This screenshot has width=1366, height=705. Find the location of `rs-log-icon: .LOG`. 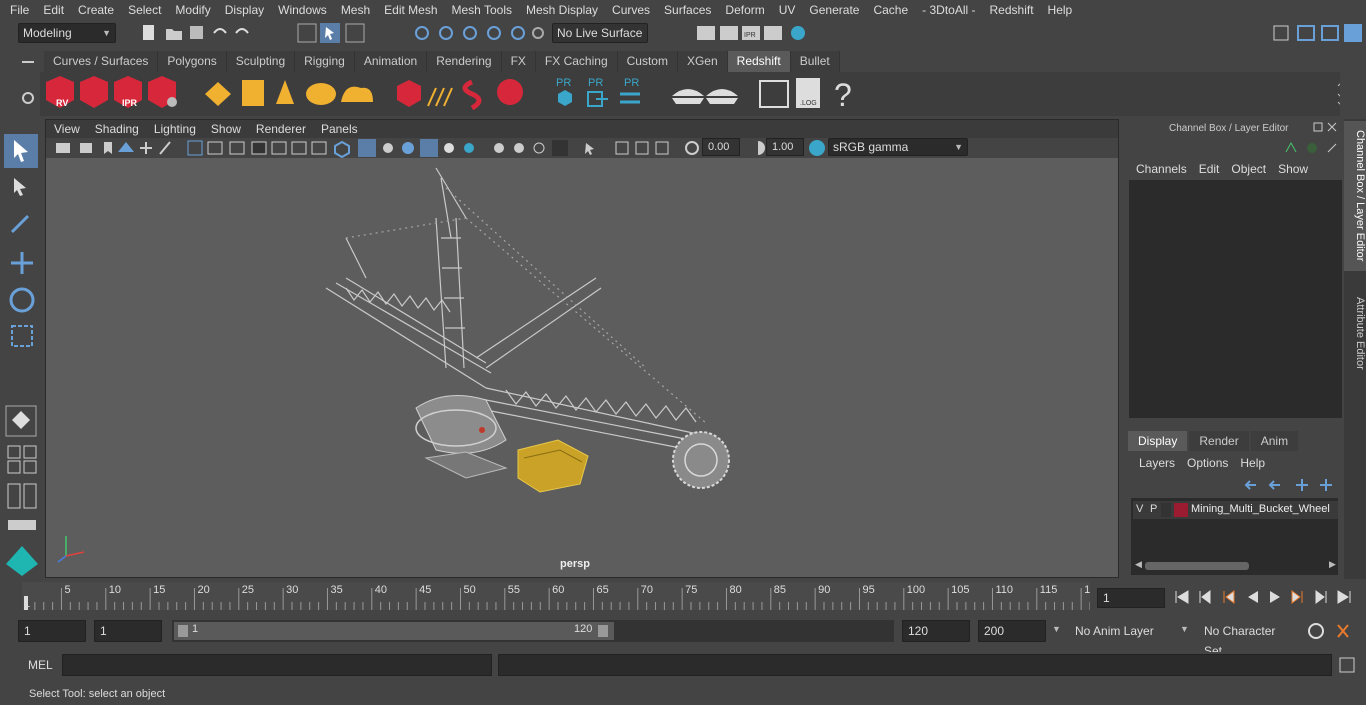

rs-log-icon: .LOG is located at coordinates (808, 93).